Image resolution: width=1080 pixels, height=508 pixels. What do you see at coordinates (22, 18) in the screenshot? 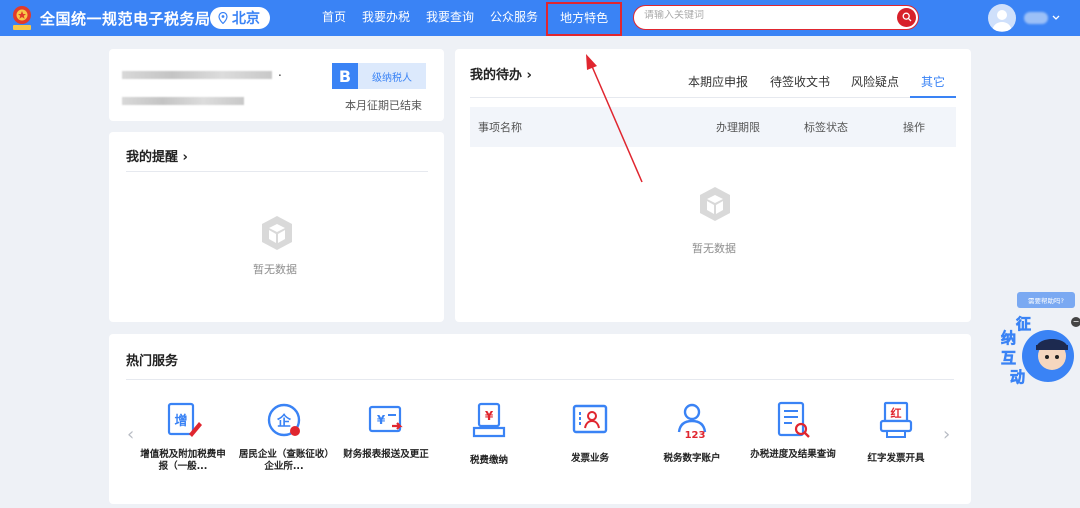
I see `tax-emblem-logo` at bounding box center [22, 18].